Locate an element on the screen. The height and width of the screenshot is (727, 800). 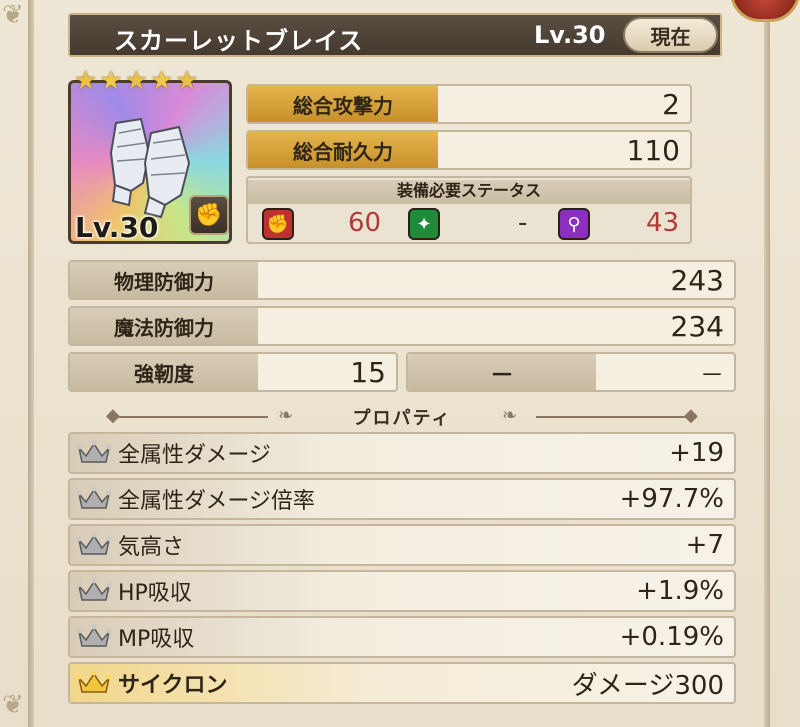
property-name: 全属性ダメージ is located at coordinates (194, 455).